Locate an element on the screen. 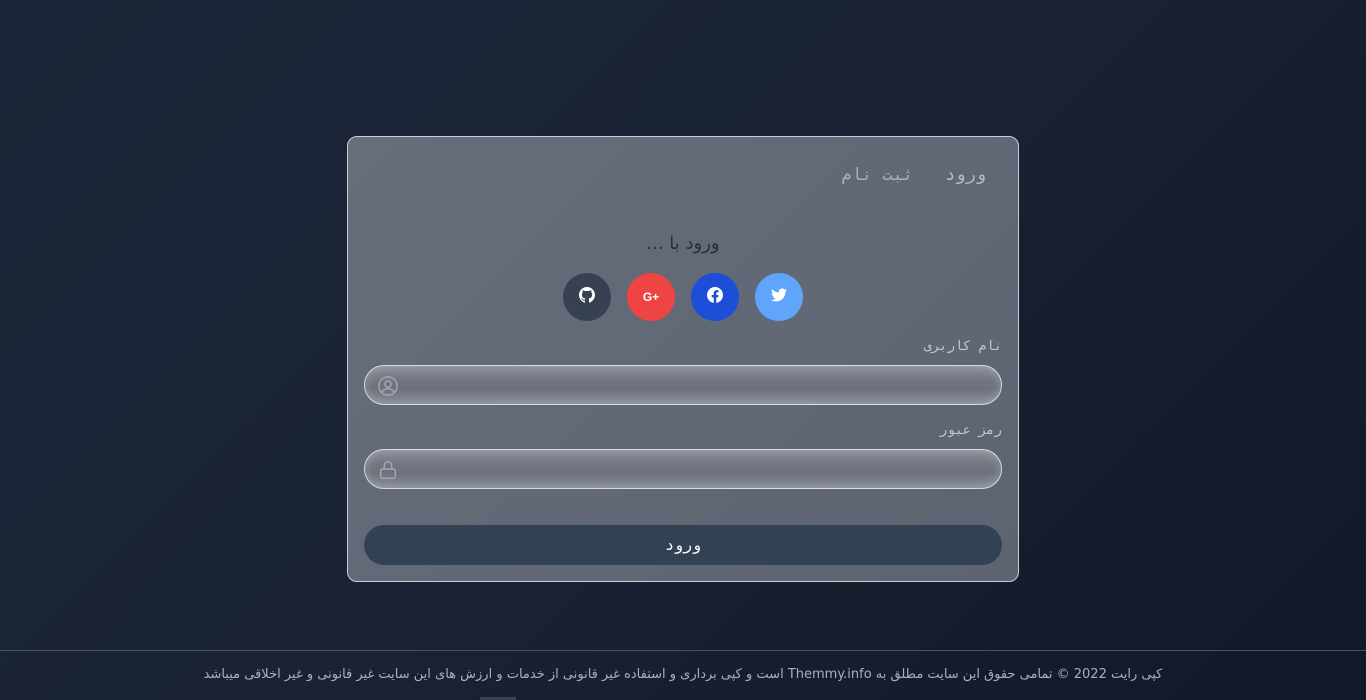 This screenshot has height=700, width=1366. facebook-button is located at coordinates (715, 297).